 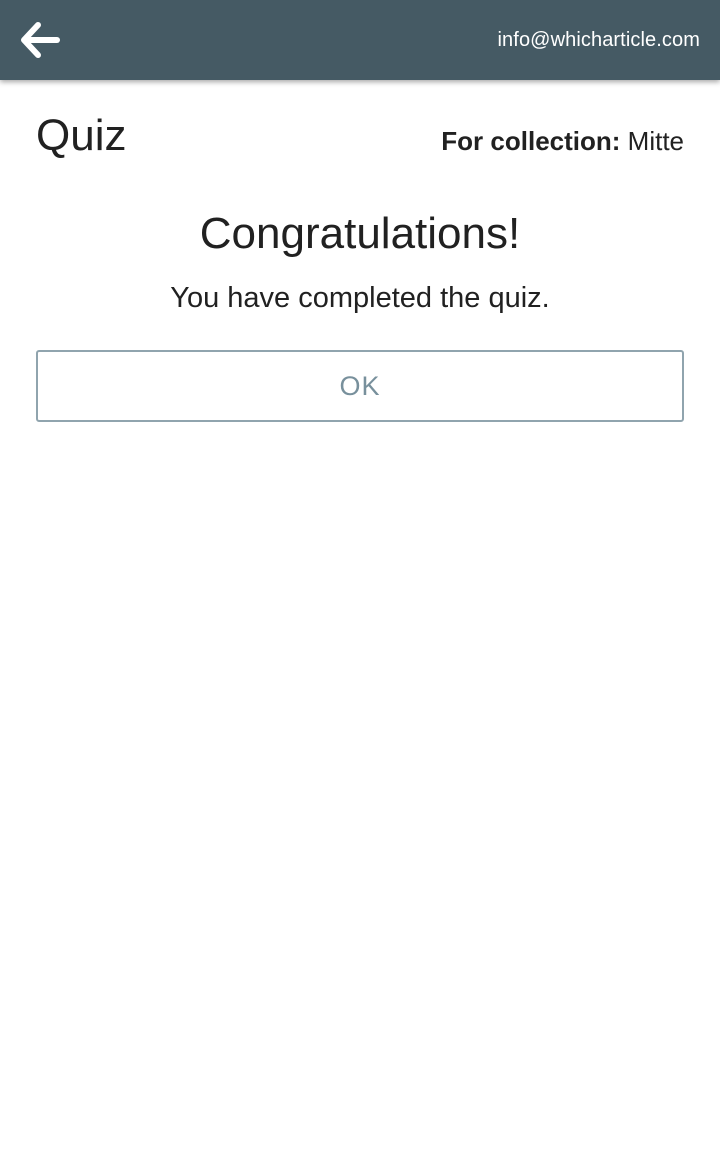 I want to click on title-row: Quiz For collection: Mitte, so click(x=360, y=135).